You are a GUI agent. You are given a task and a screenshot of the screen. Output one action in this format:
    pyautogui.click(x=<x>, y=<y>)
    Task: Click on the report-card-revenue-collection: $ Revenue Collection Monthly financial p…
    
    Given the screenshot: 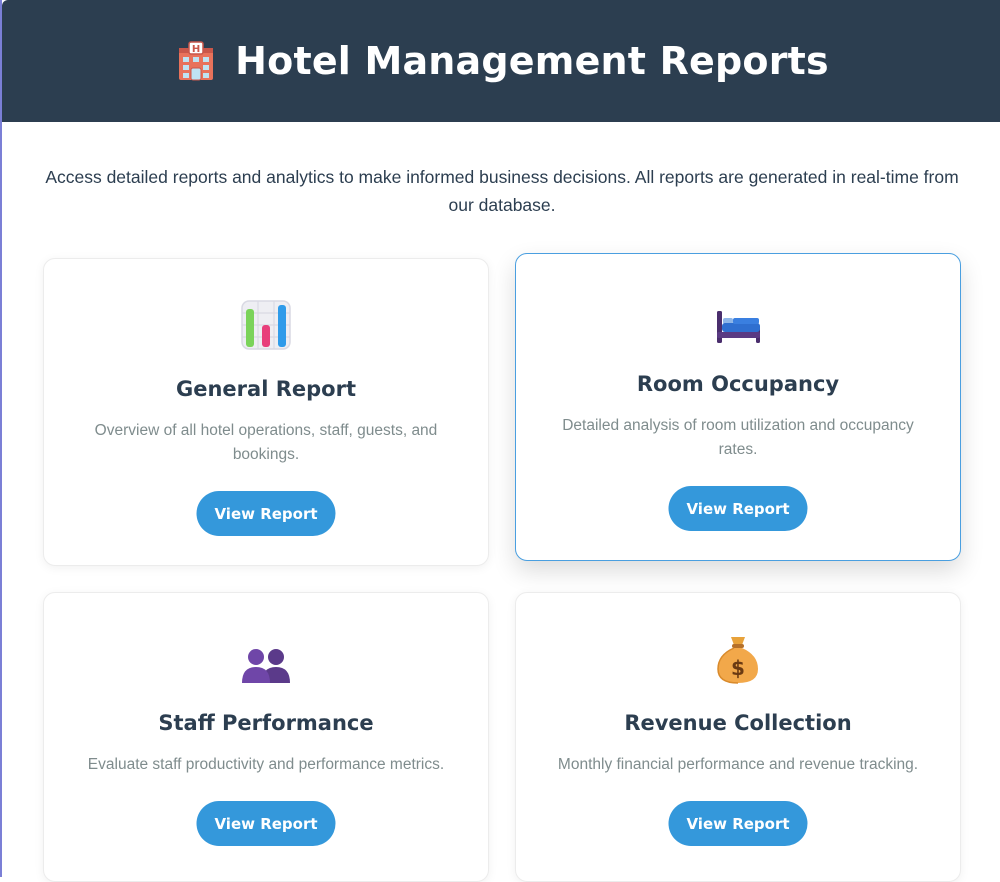 What is the action you would take?
    pyautogui.click(x=738, y=737)
    